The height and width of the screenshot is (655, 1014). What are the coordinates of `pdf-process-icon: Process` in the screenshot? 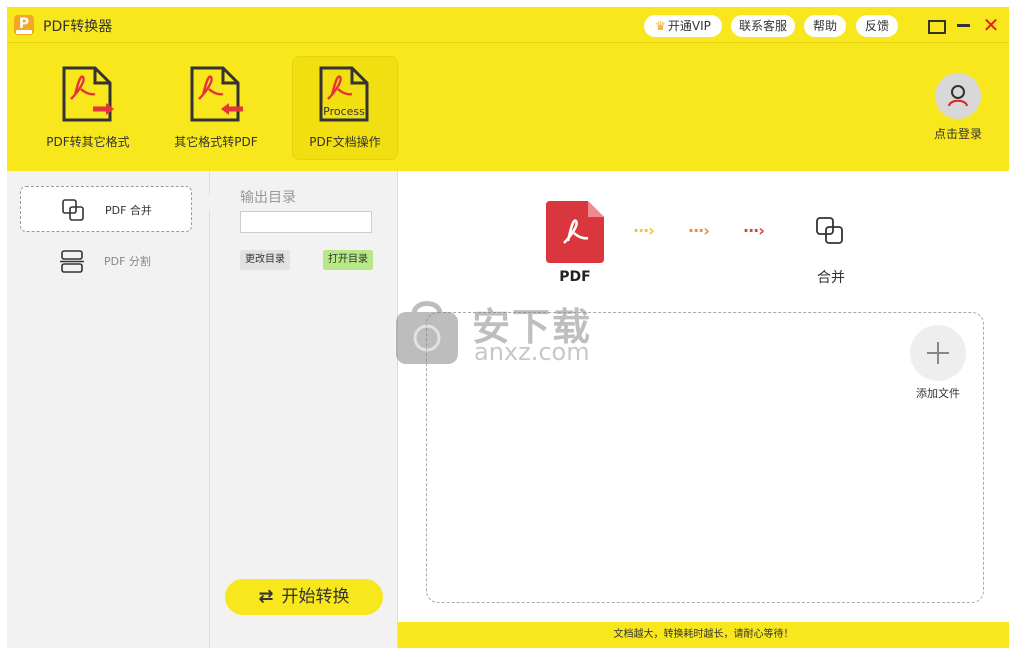 It's located at (344, 94).